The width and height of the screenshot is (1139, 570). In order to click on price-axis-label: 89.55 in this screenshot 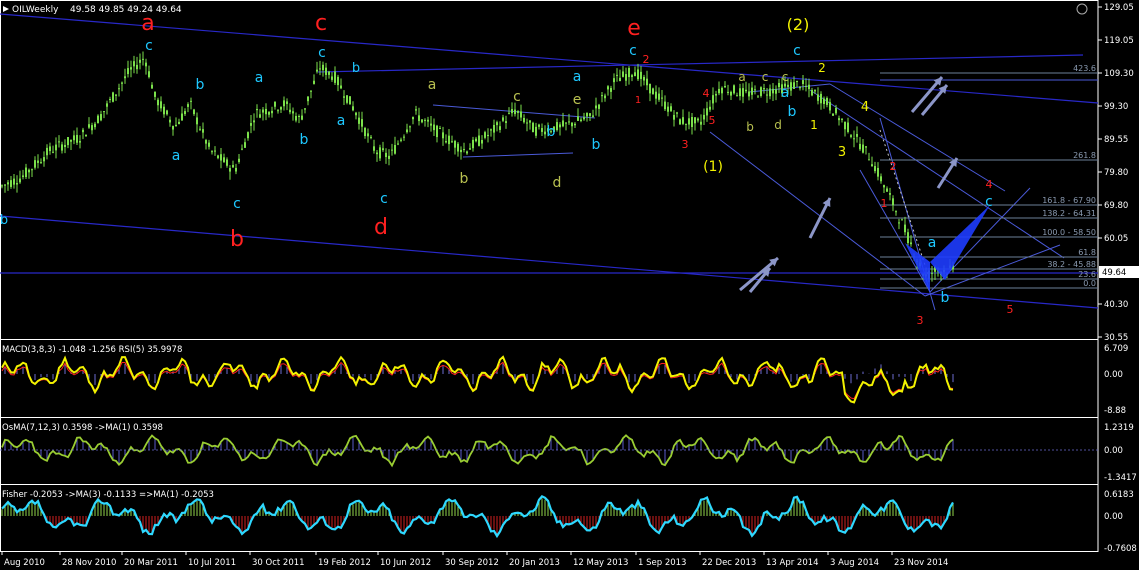, I will do `click(1116, 140)`.